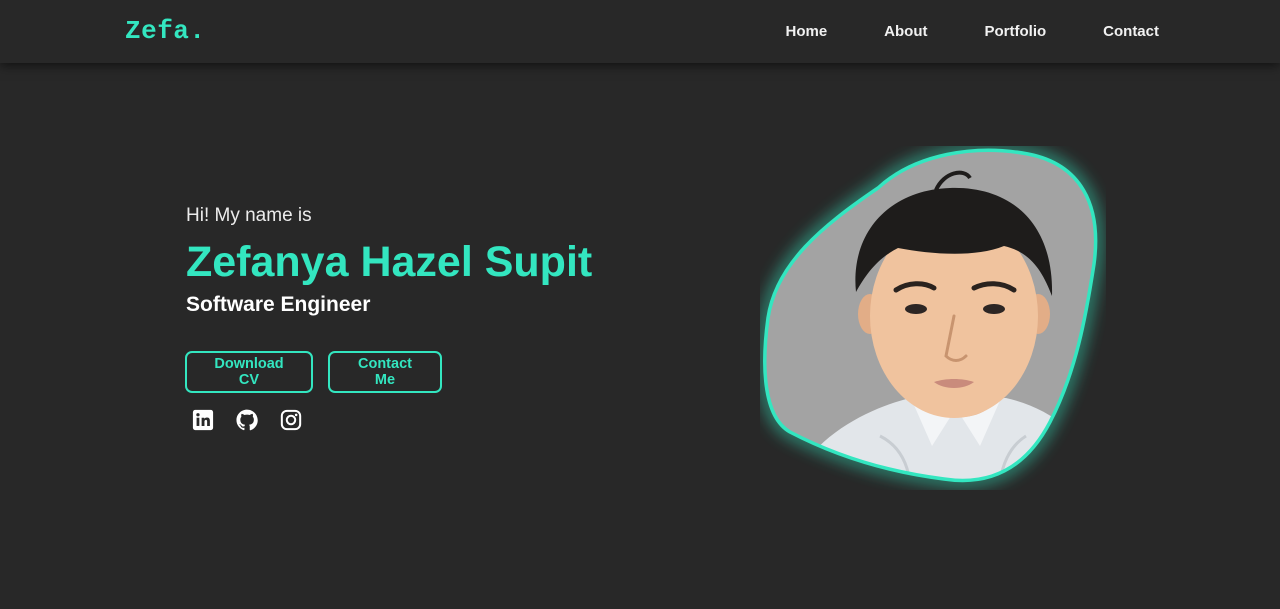 The width and height of the screenshot is (1280, 609). What do you see at coordinates (278, 304) in the screenshot?
I see `hero-role: Software Engineer` at bounding box center [278, 304].